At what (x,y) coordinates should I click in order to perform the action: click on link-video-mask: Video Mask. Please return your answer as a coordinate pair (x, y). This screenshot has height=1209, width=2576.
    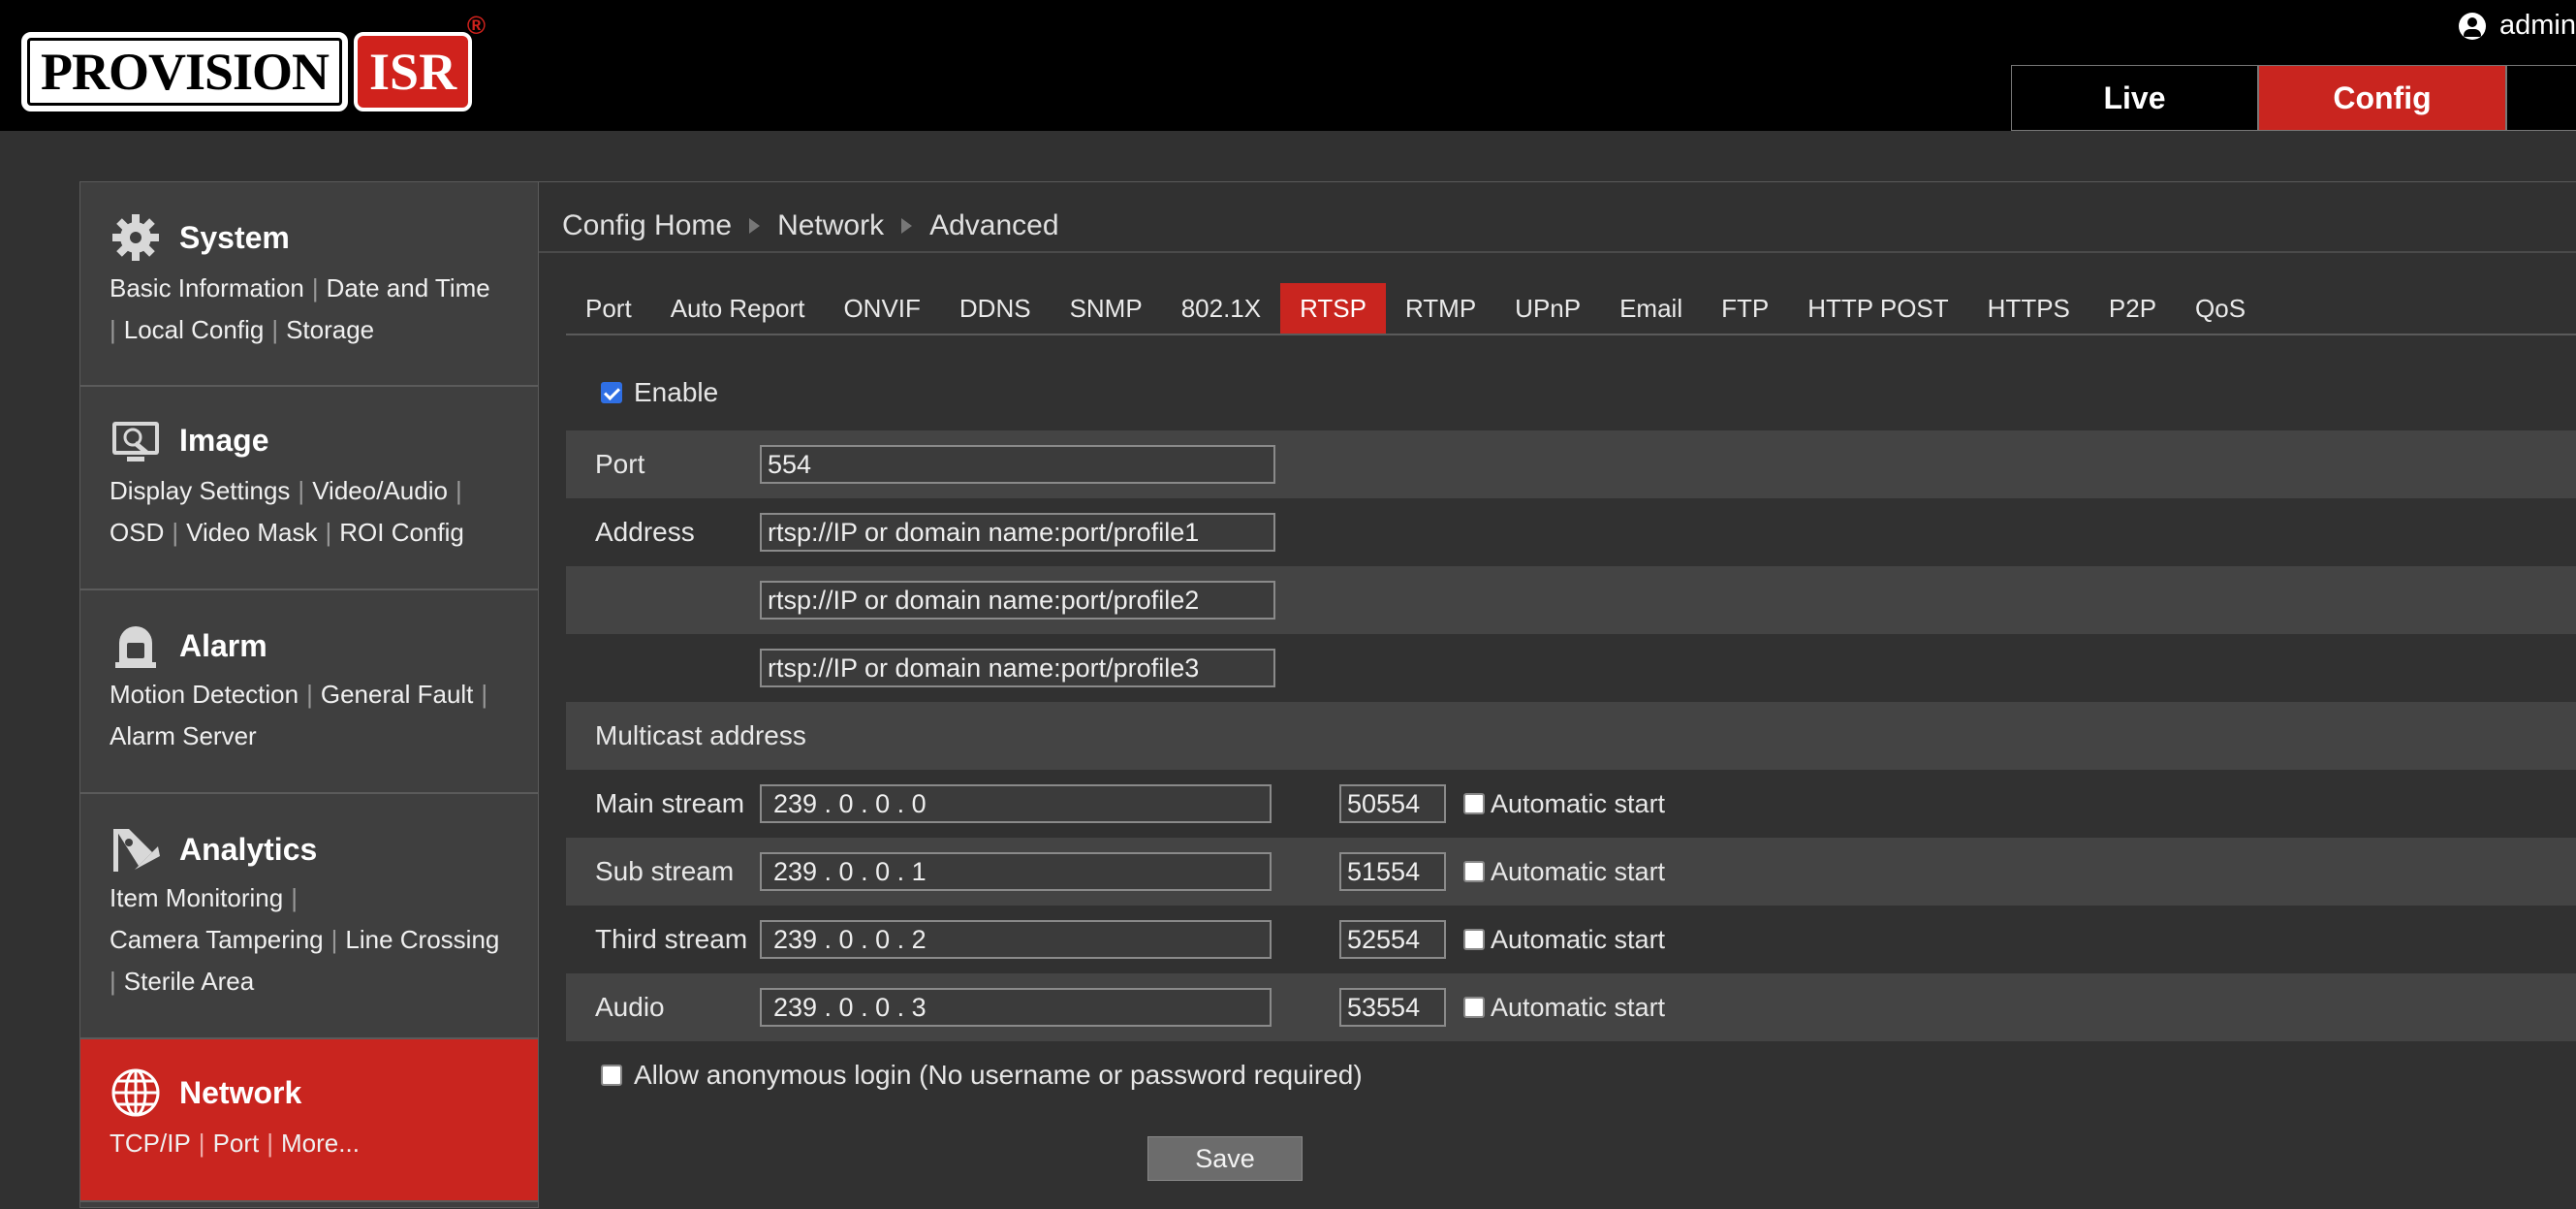
    Looking at the image, I should click on (251, 533).